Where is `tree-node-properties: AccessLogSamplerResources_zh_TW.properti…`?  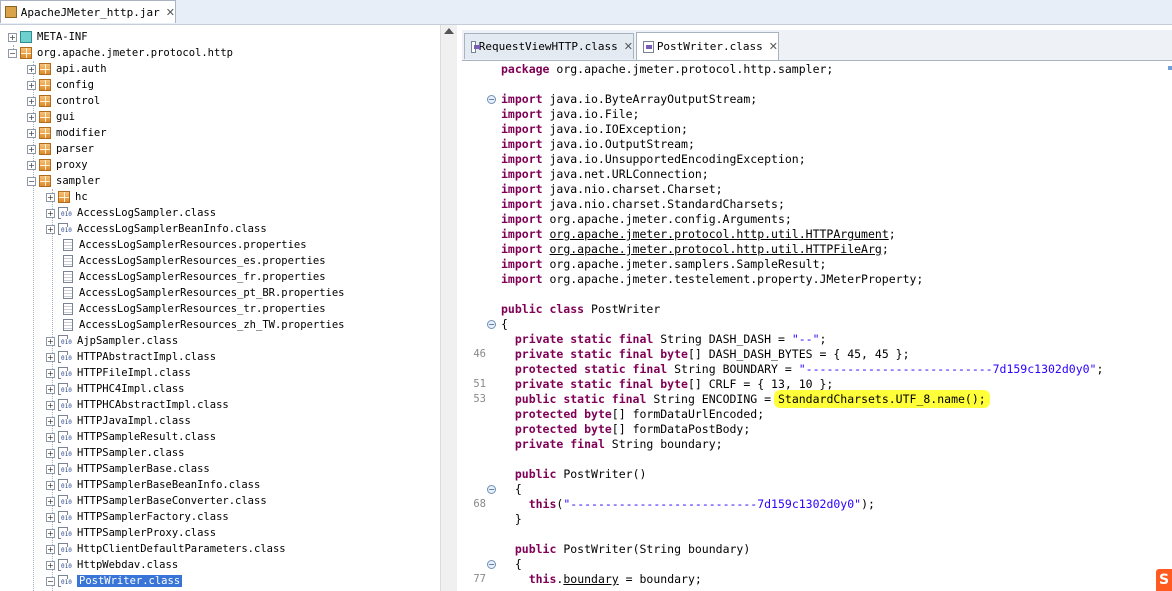 tree-node-properties: AccessLogSamplerResources_zh_TW.properti… is located at coordinates (204, 325).